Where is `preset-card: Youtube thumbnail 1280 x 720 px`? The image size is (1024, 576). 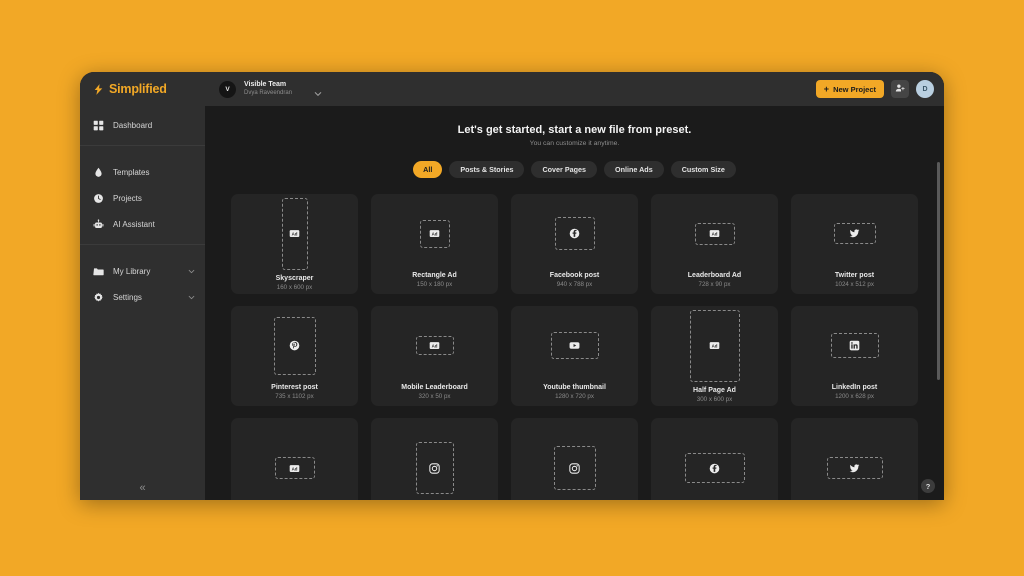
preset-card: Youtube thumbnail 1280 x 720 px is located at coordinates (574, 356).